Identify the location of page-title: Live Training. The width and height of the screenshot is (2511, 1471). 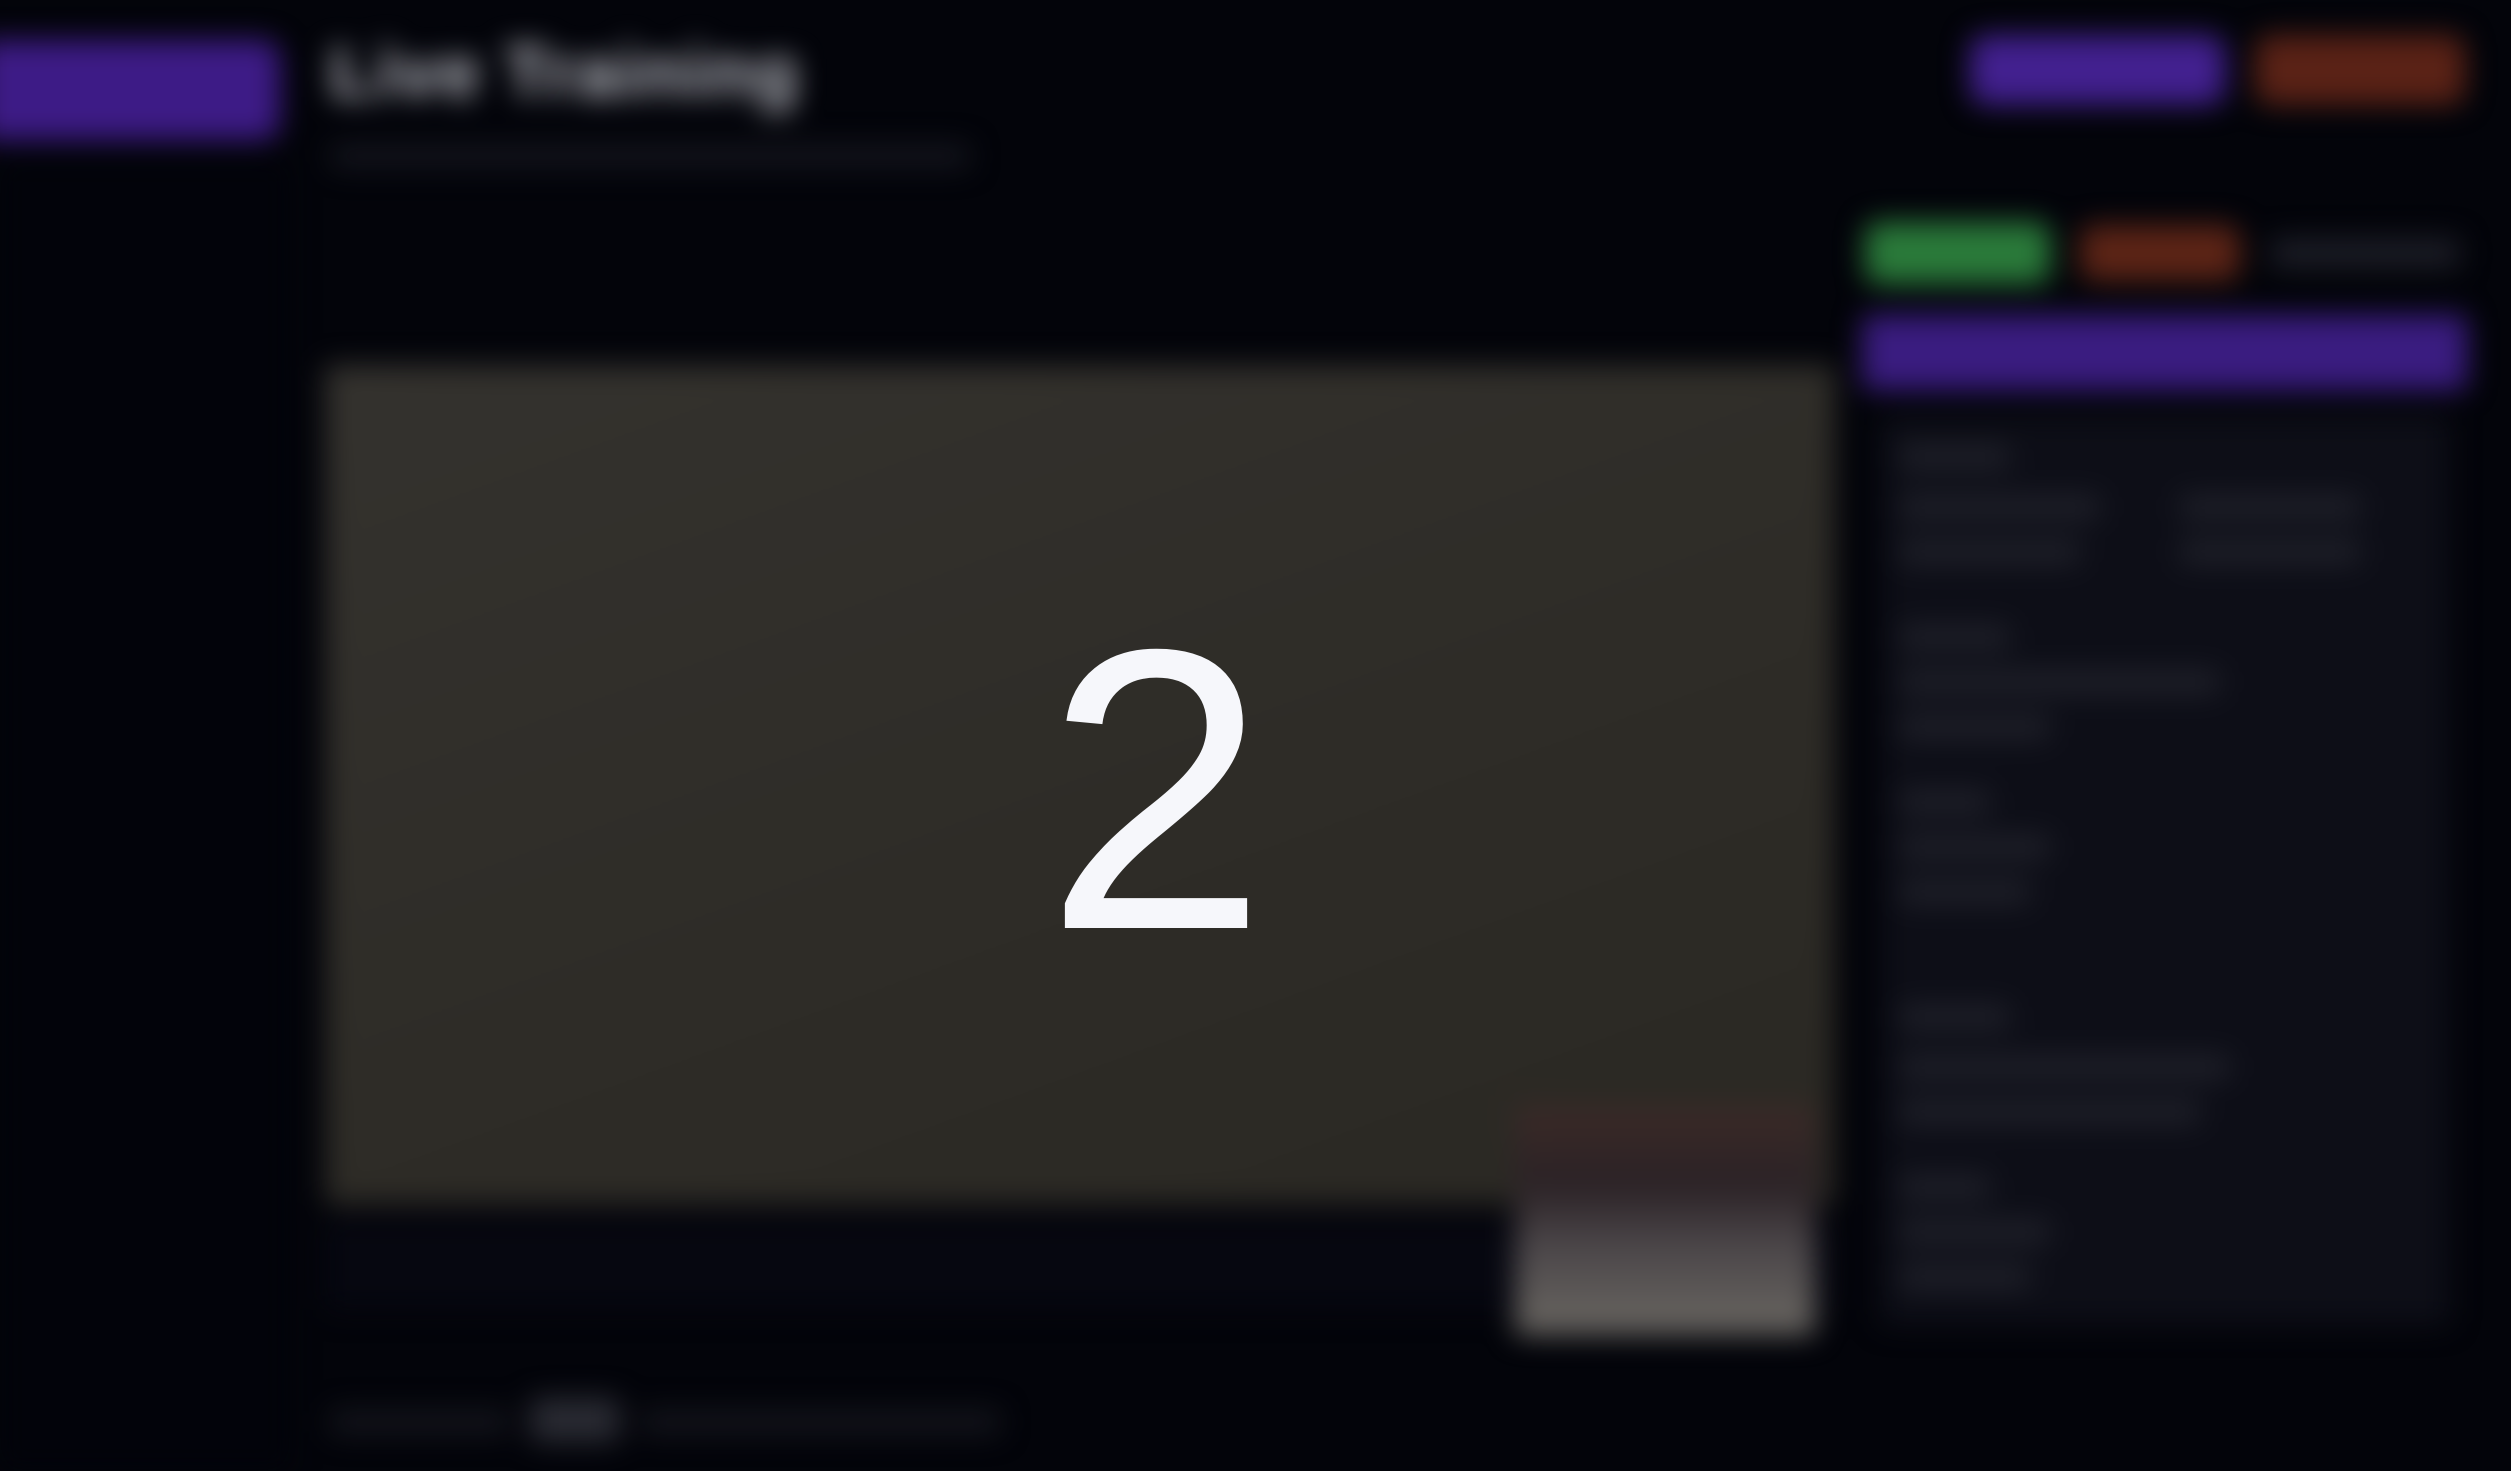
(565, 73).